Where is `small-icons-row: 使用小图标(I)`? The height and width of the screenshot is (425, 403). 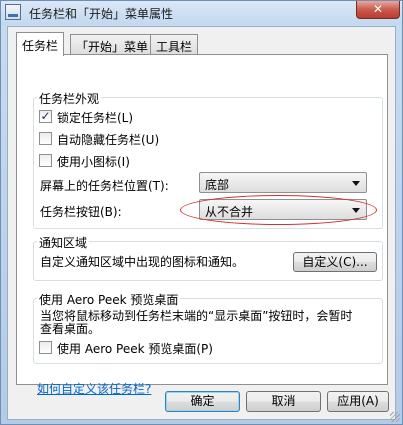
small-icons-row: 使用小图标(I) is located at coordinates (114, 161).